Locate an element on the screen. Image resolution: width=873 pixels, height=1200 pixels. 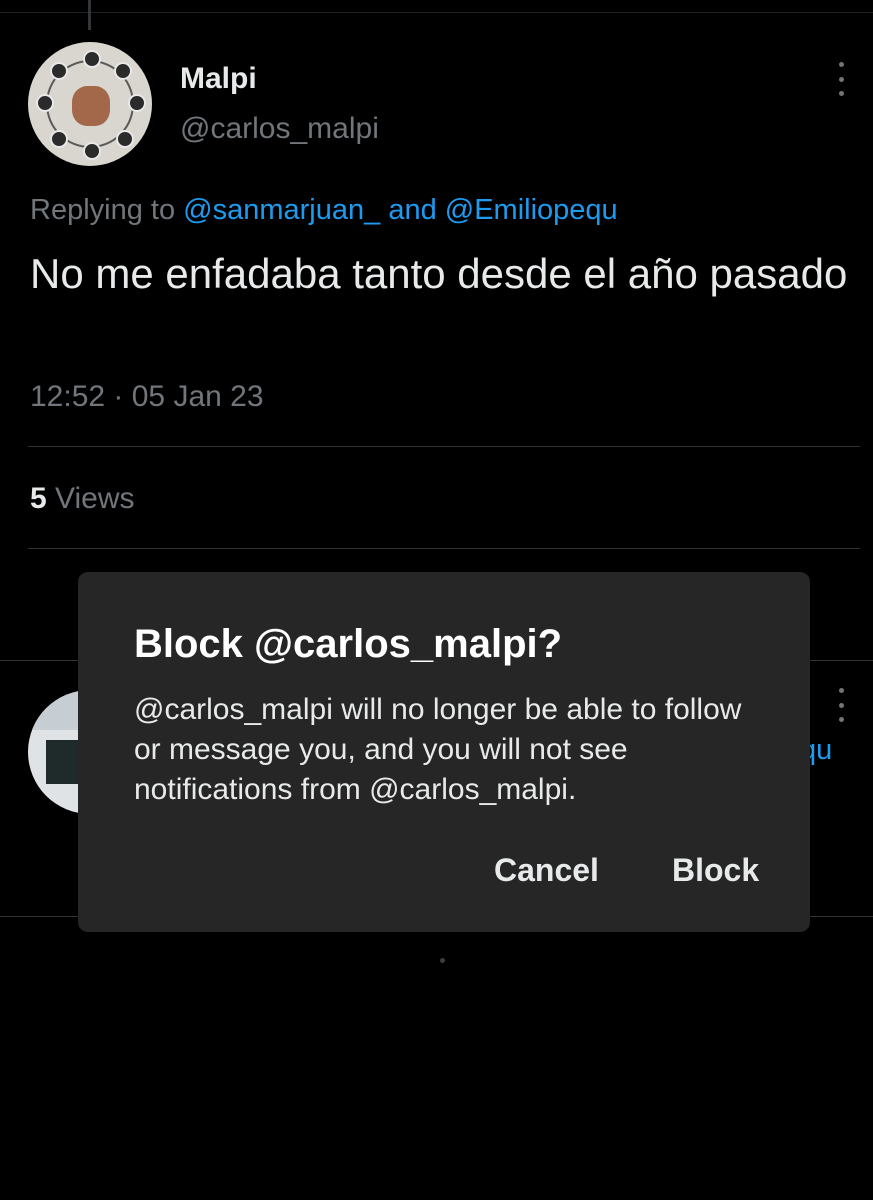
replying-to-line: Replying to @sanmarjuan_ and @Emiliopequ is located at coordinates (324, 210).